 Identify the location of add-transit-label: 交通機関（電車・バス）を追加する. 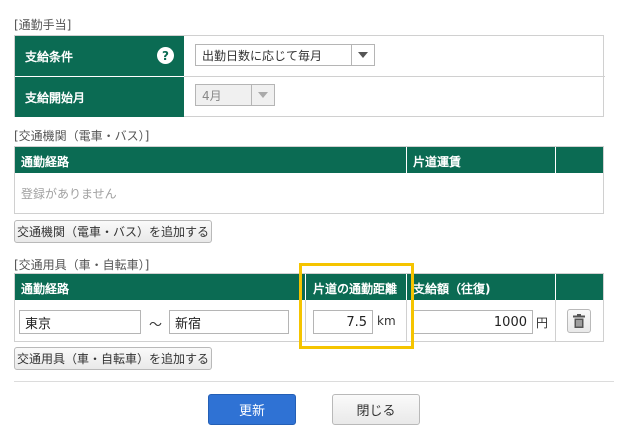
(112, 232).